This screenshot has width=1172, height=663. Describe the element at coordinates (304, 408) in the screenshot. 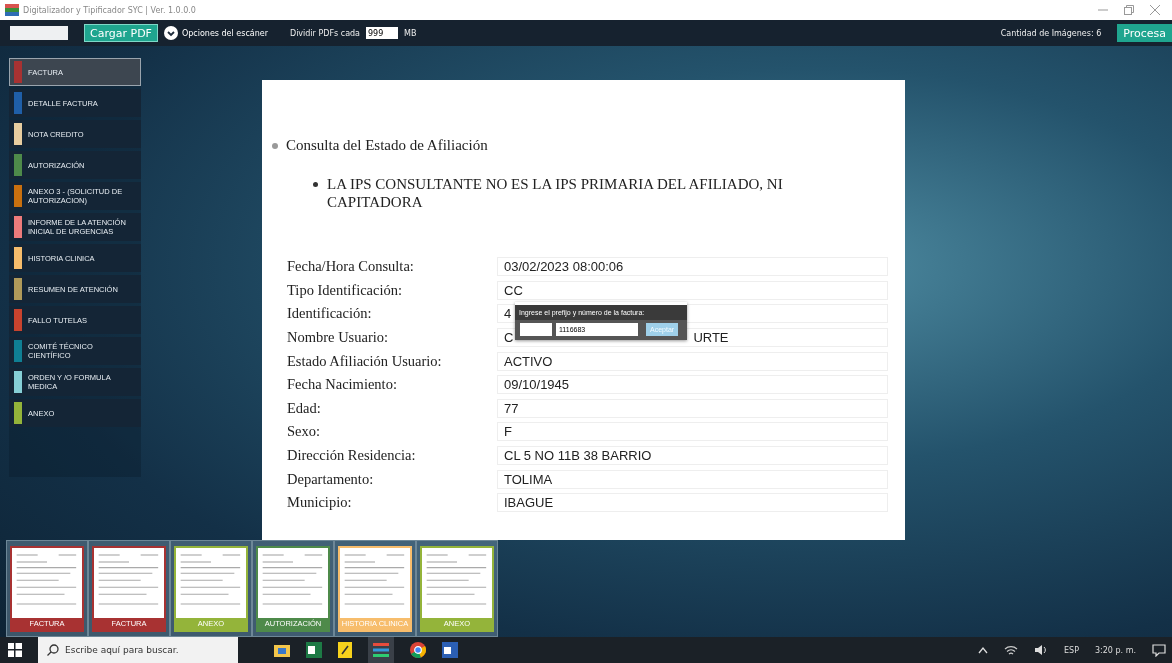

I see `field-label: Edad:` at that location.